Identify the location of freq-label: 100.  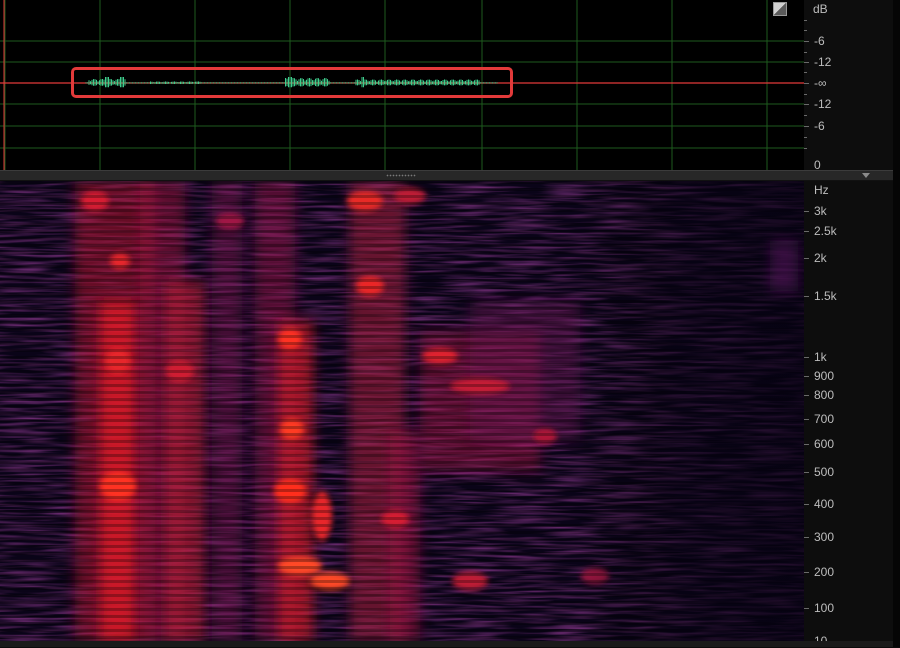
(824, 608).